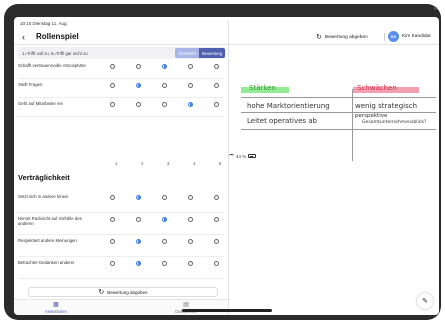 The height and width of the screenshot is (324, 445). Describe the element at coordinates (211, 53) in the screenshot. I see `tab-bewertung: Bewertung` at that location.